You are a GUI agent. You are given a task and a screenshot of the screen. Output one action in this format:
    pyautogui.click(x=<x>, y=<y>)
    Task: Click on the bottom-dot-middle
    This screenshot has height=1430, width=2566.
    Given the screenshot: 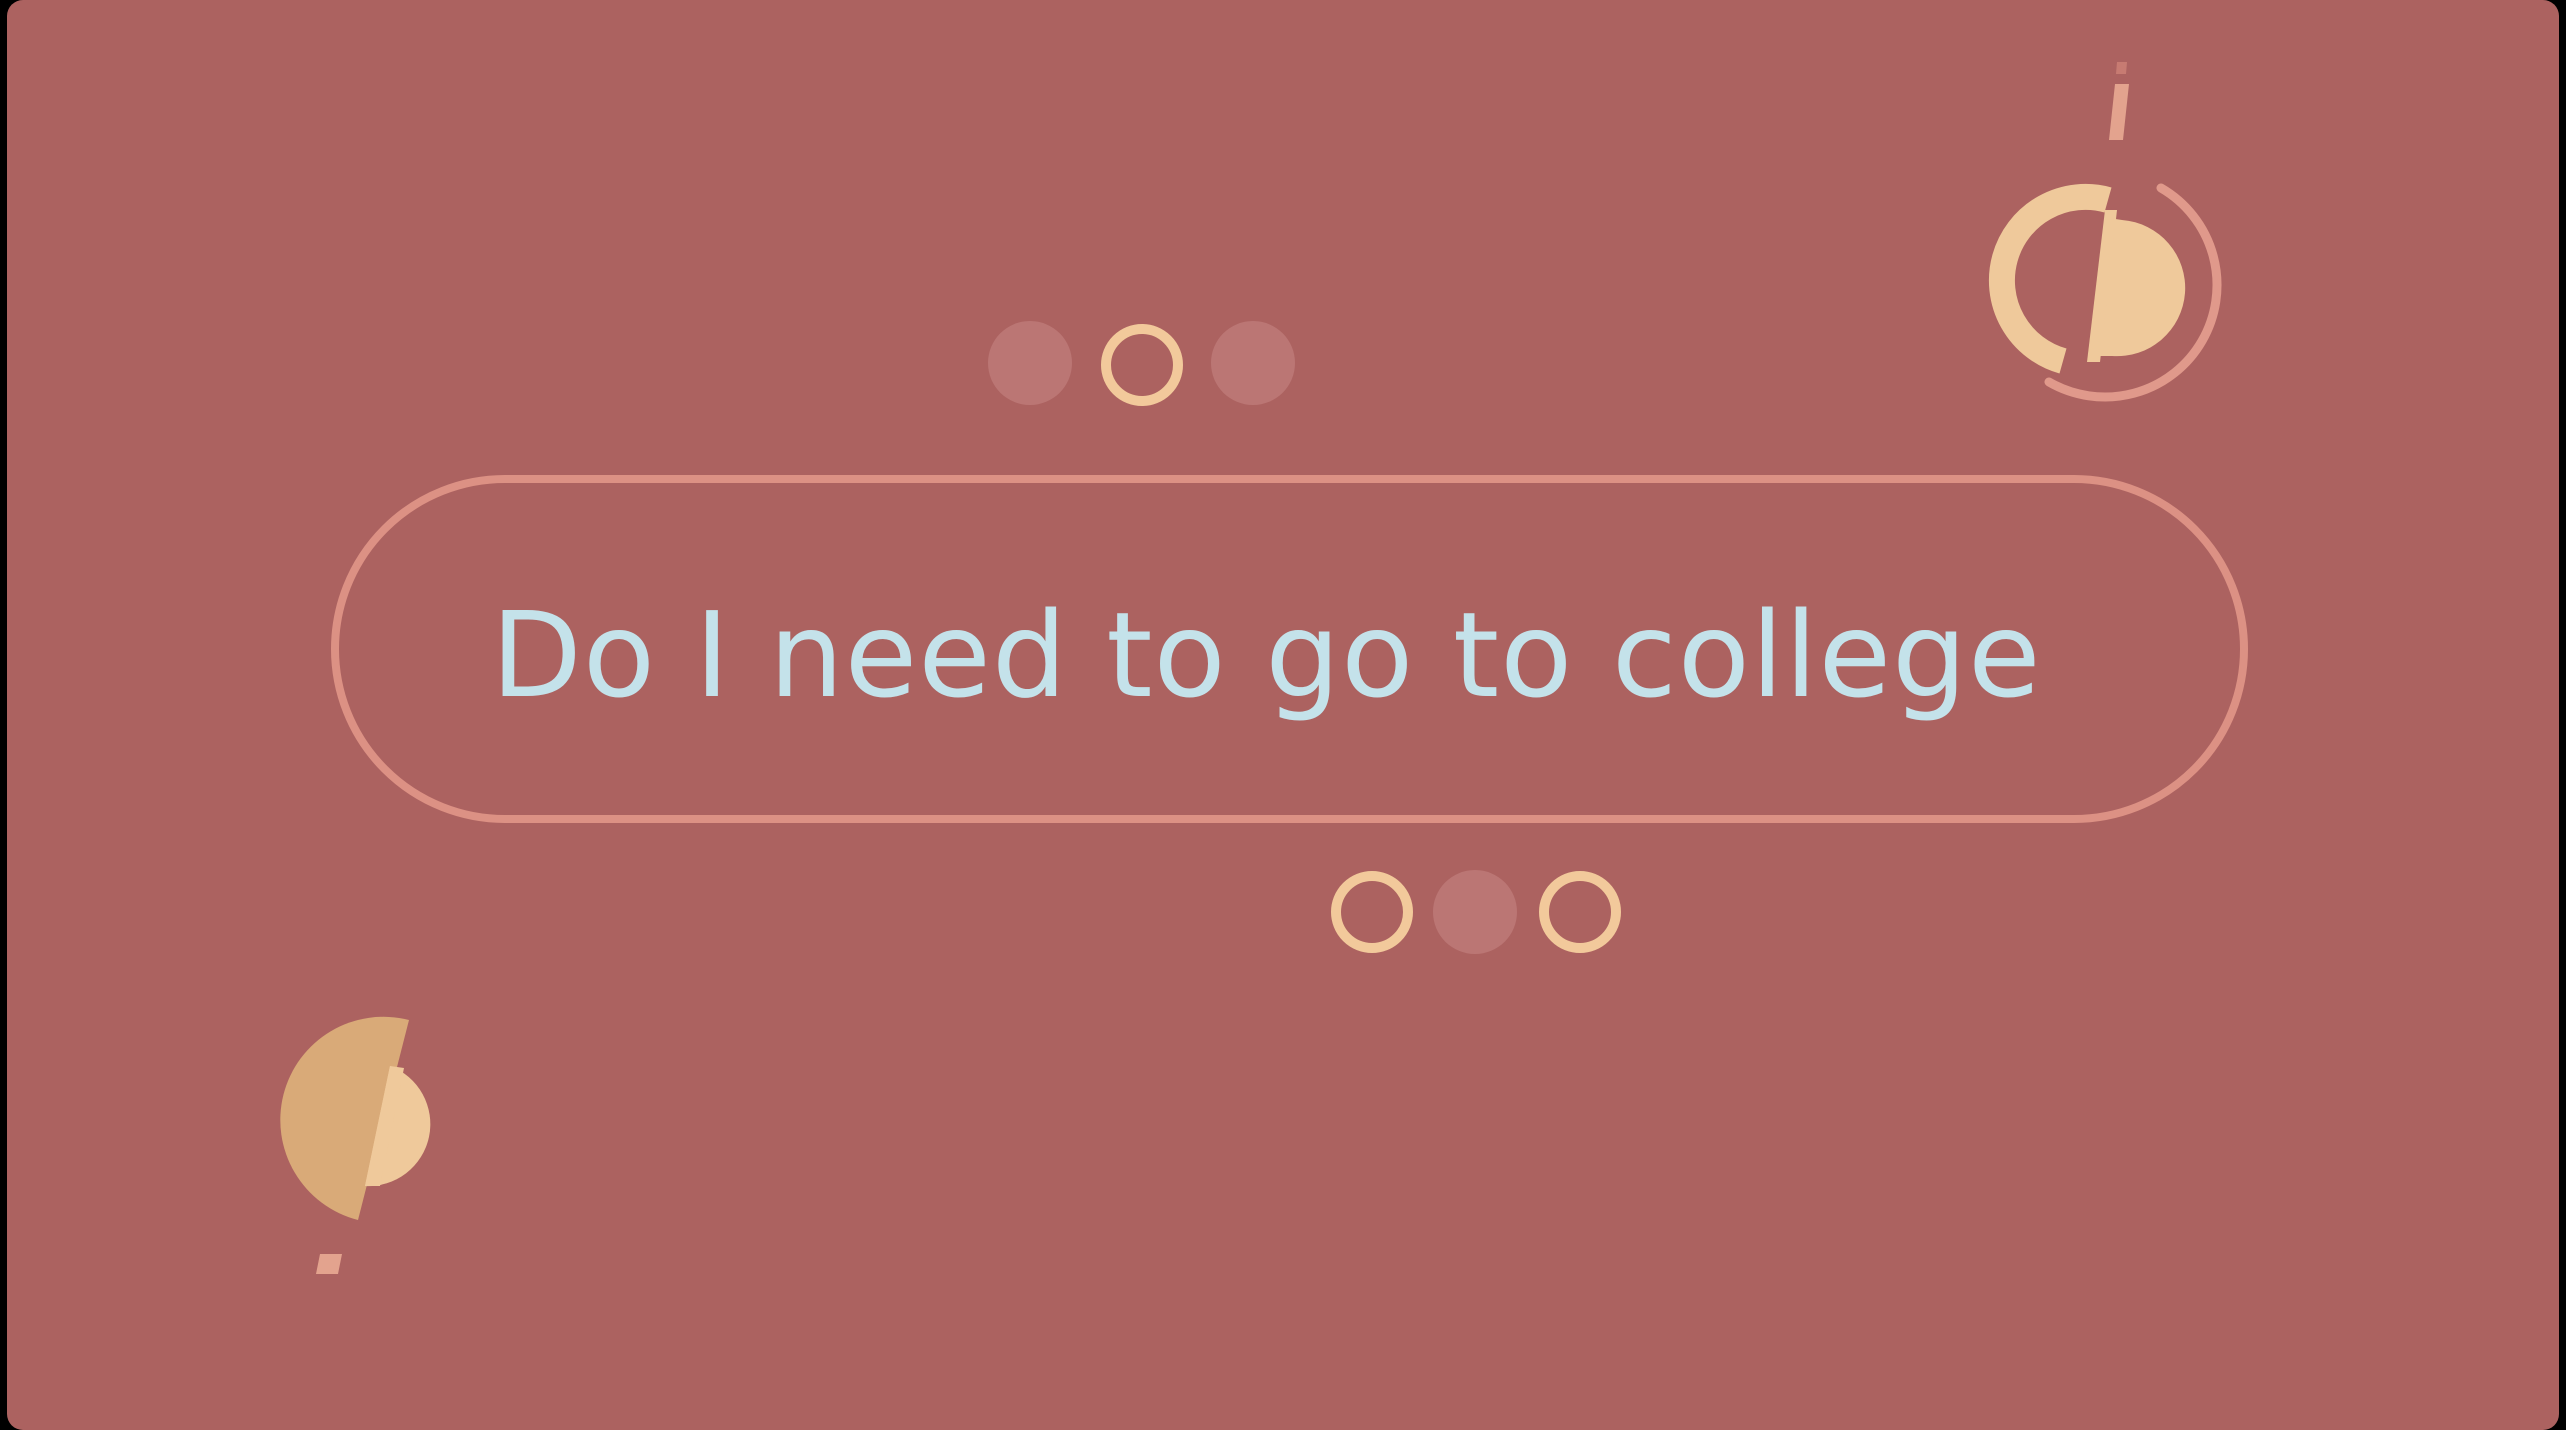 What is the action you would take?
    pyautogui.click(x=1475, y=912)
    